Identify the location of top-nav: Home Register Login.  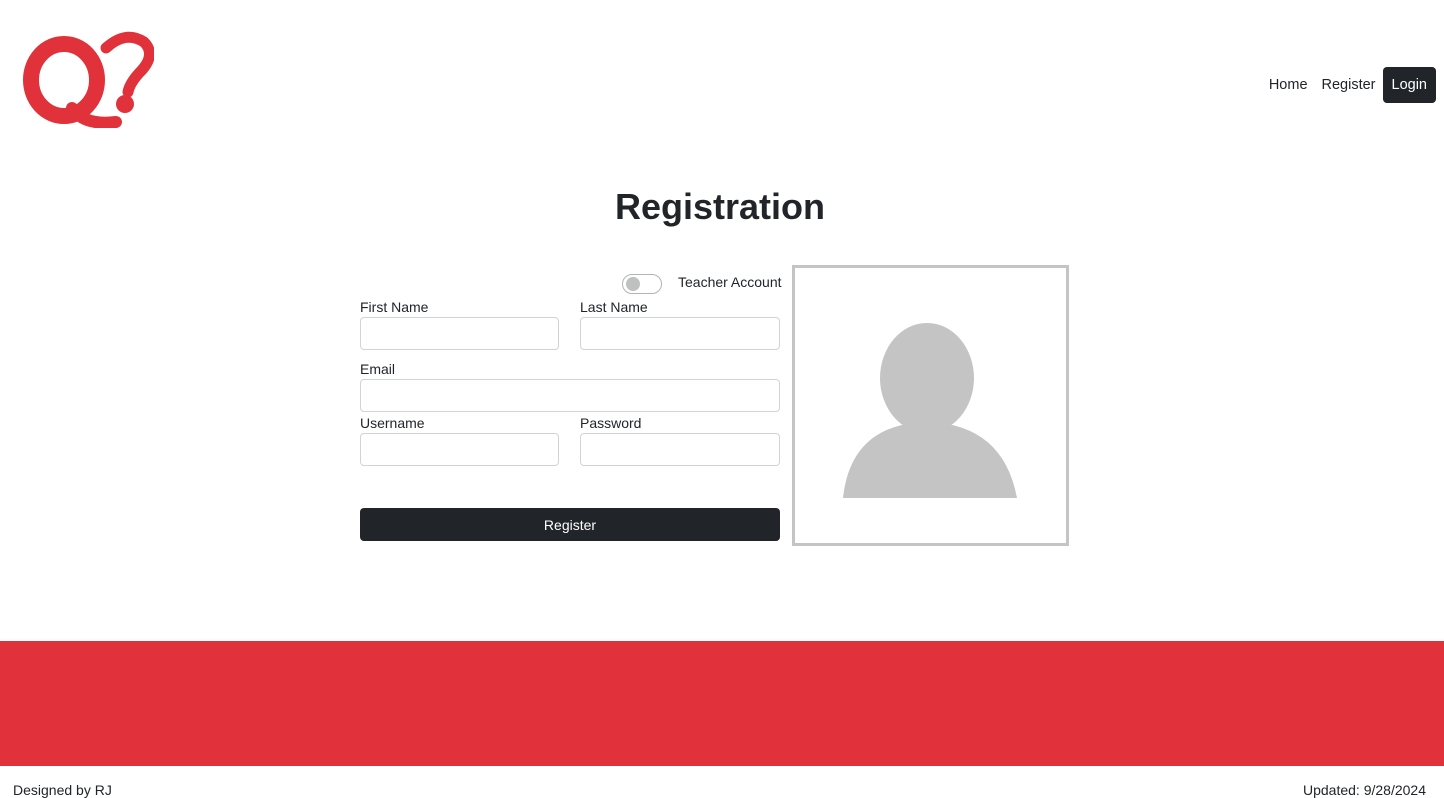
(1349, 85).